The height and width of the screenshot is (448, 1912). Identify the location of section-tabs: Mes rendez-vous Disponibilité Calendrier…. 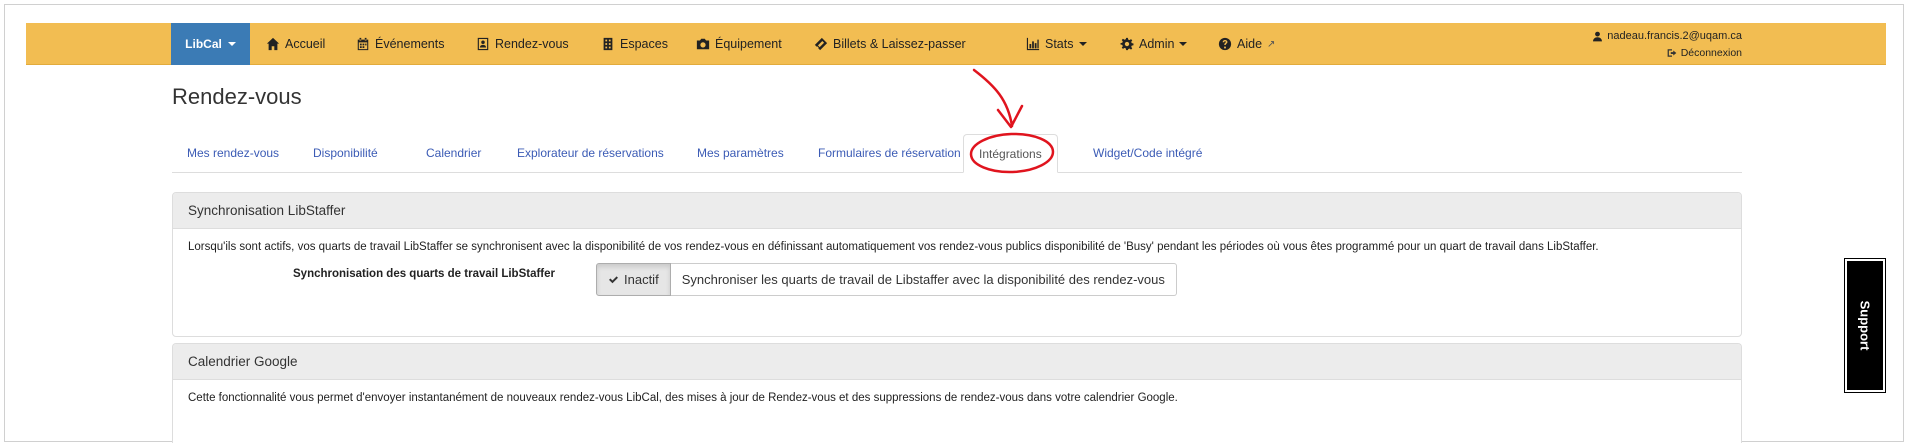
(957, 153).